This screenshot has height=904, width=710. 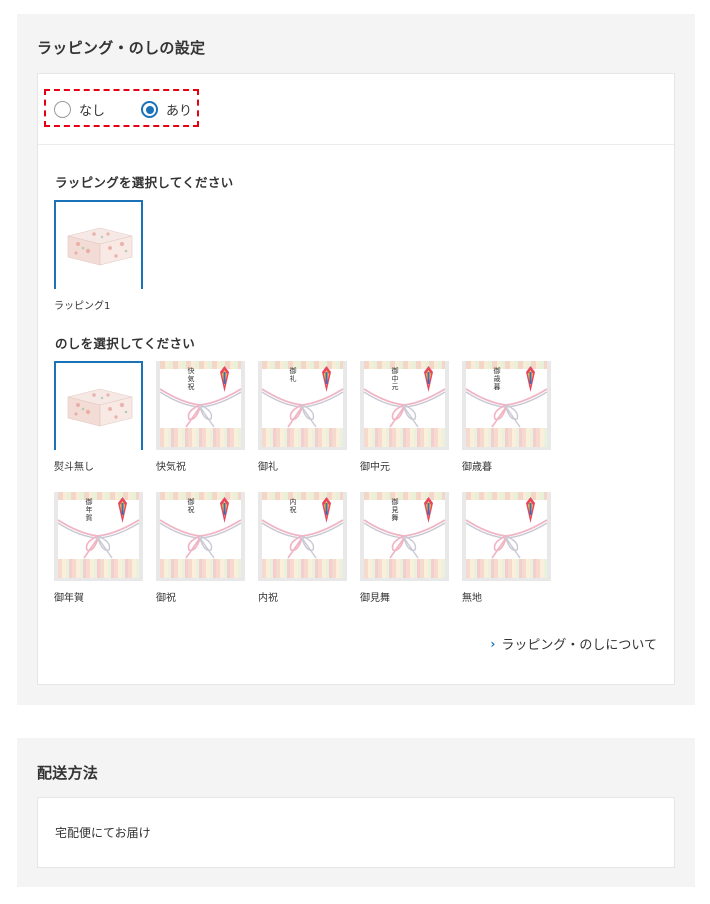 What do you see at coordinates (356, 832) in the screenshot?
I see `delivery-card: 宅配便にてお届け` at bounding box center [356, 832].